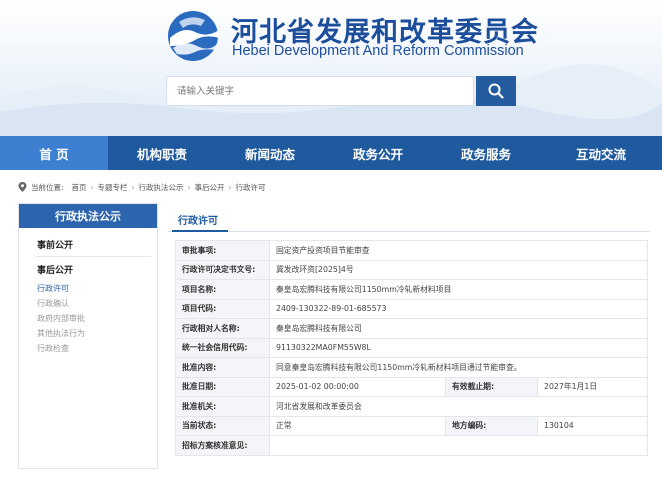 This screenshot has width=662, height=477. What do you see at coordinates (193, 36) in the screenshot?
I see `emblem-icon` at bounding box center [193, 36].